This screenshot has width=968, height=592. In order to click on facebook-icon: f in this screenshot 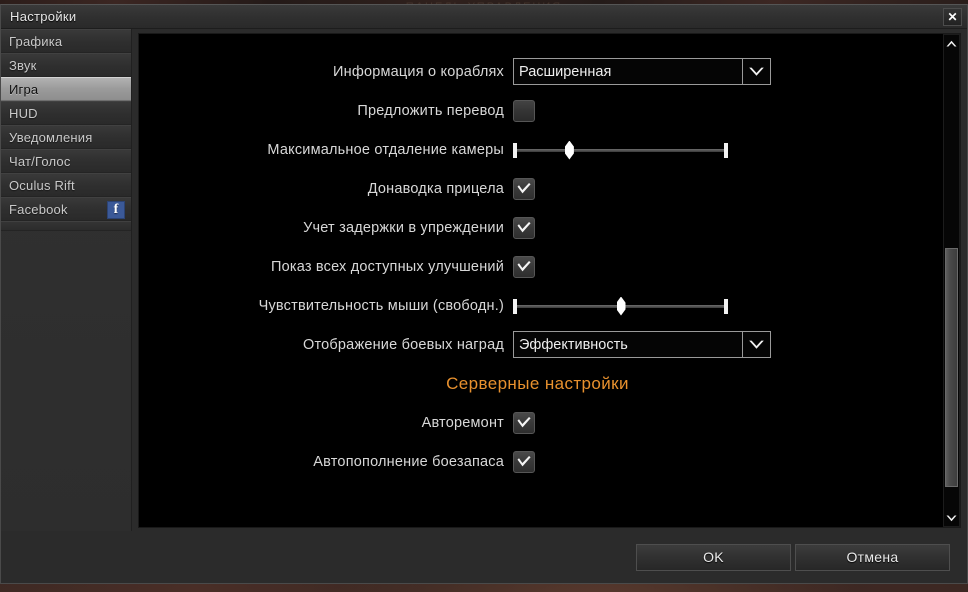, I will do `click(116, 210)`.